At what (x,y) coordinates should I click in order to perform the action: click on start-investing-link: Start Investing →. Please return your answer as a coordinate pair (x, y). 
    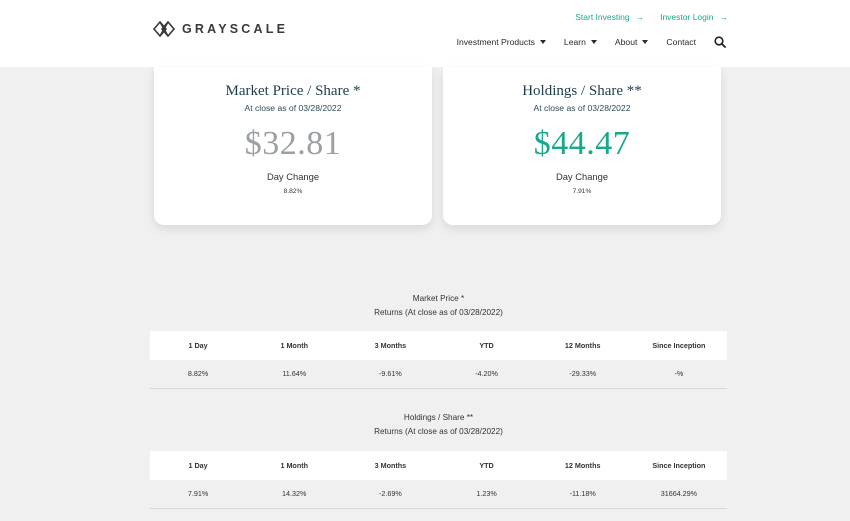
    Looking at the image, I should click on (609, 17).